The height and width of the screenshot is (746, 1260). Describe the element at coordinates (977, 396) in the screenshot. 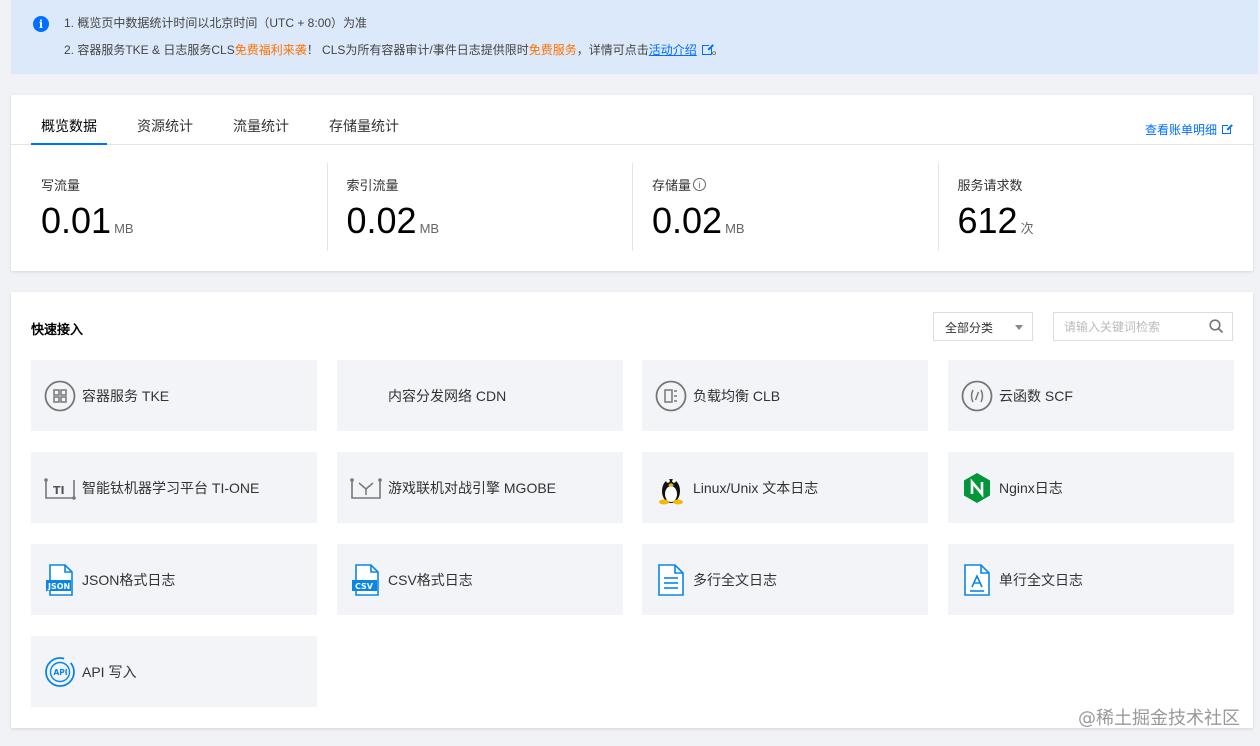

I see `scf-icon` at that location.